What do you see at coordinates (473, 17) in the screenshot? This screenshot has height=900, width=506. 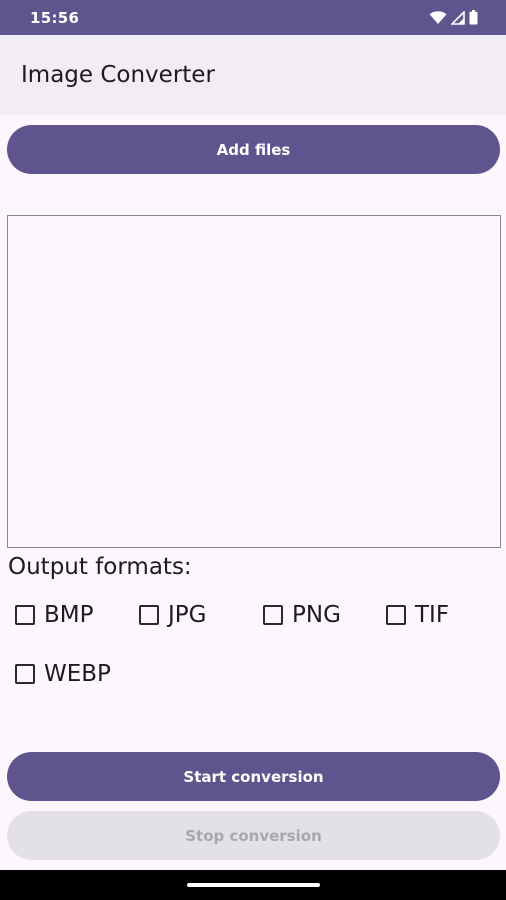 I see `battery-icon` at bounding box center [473, 17].